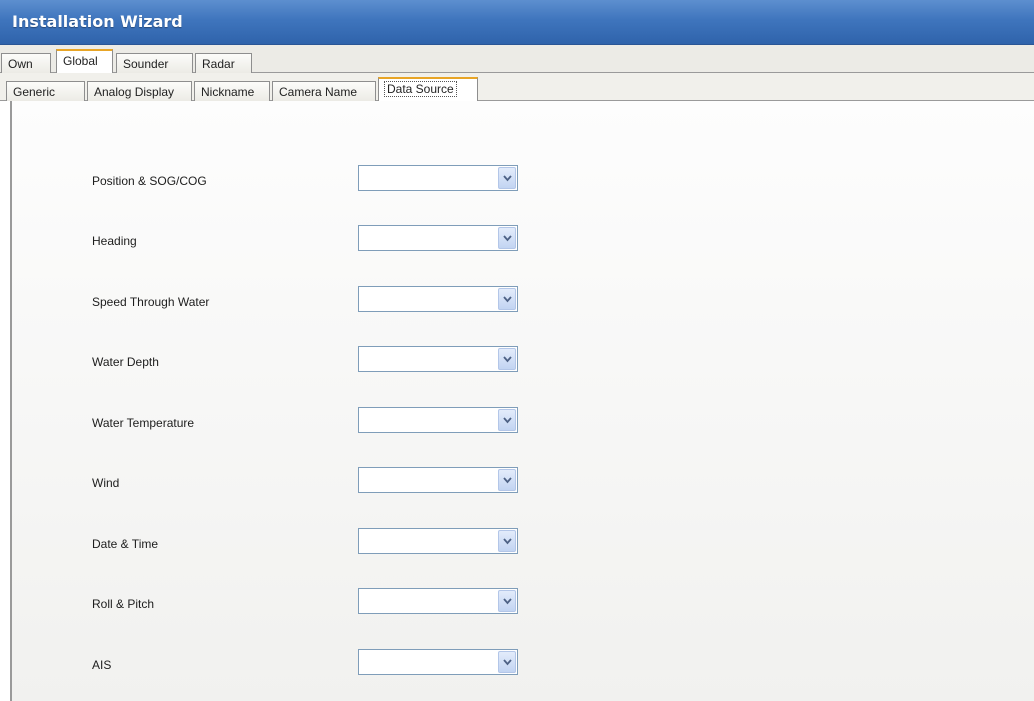  I want to click on wind-select, so click(438, 480).